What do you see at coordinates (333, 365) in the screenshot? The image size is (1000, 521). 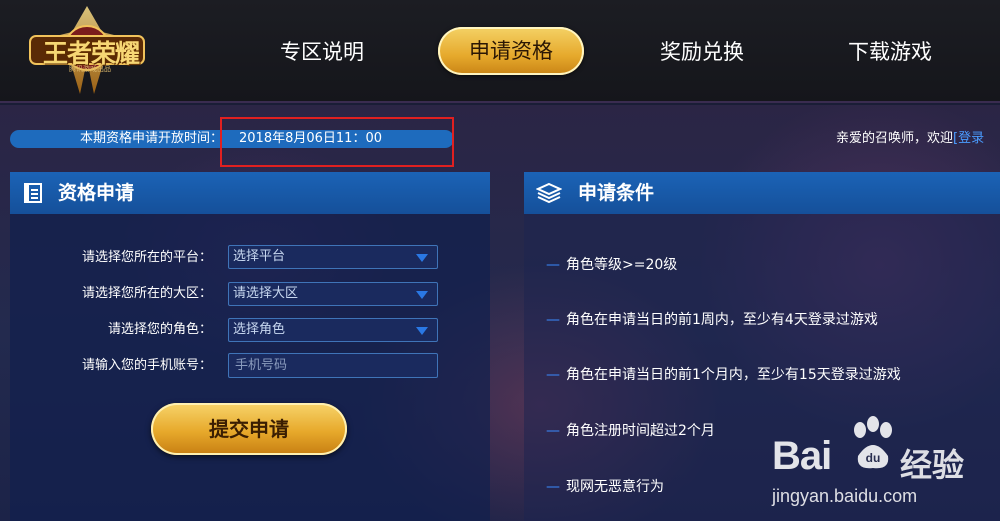 I see `phone-input` at bounding box center [333, 365].